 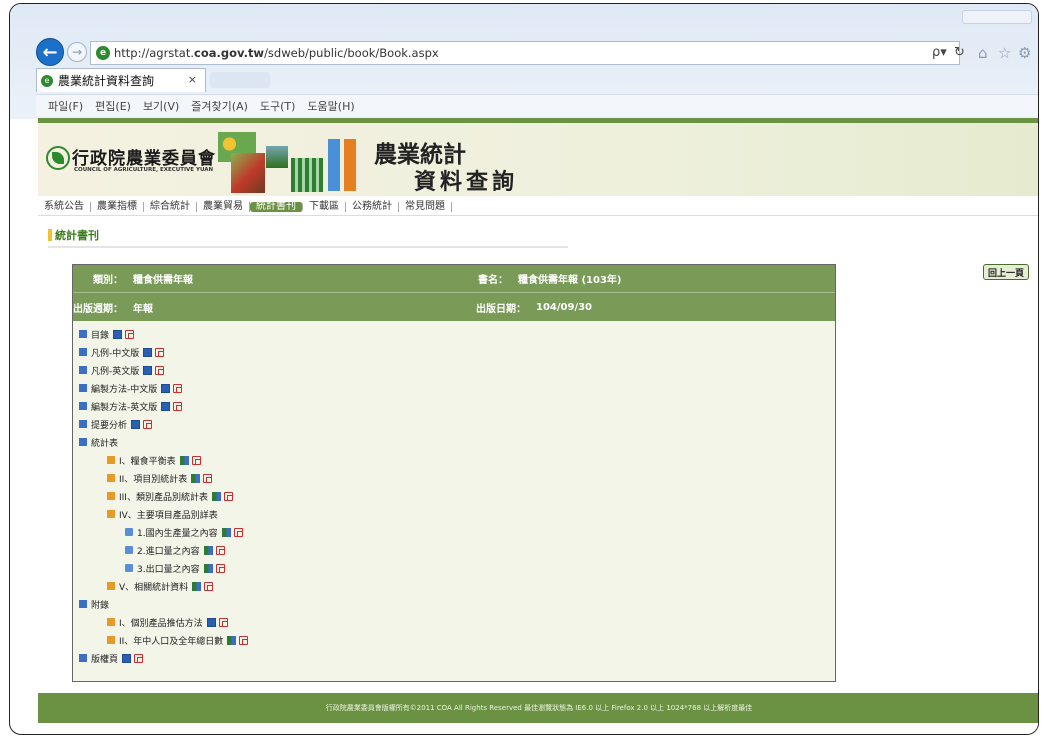 I want to click on tree-item: 版權頁, so click(x=111, y=658).